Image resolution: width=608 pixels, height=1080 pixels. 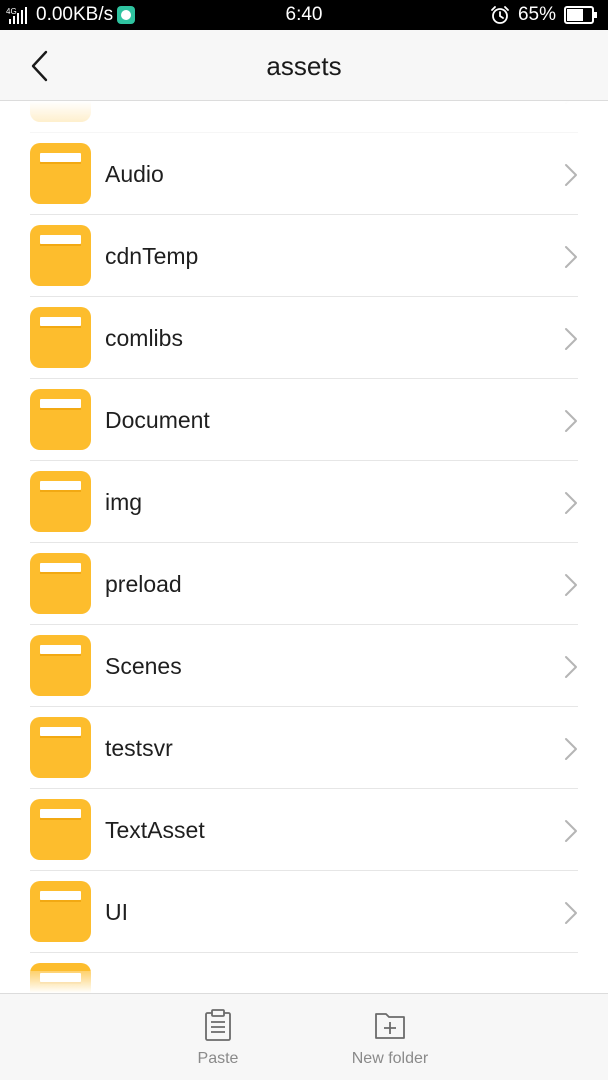 What do you see at coordinates (155, 830) in the screenshot?
I see `folder-name: TextAsset` at bounding box center [155, 830].